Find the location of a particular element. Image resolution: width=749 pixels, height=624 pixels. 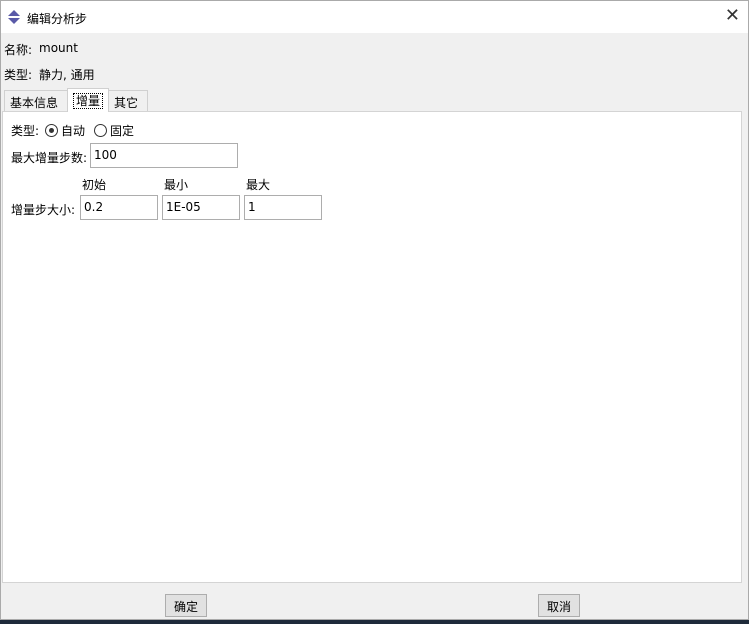

tab-label: 其它 is located at coordinates (126, 103).